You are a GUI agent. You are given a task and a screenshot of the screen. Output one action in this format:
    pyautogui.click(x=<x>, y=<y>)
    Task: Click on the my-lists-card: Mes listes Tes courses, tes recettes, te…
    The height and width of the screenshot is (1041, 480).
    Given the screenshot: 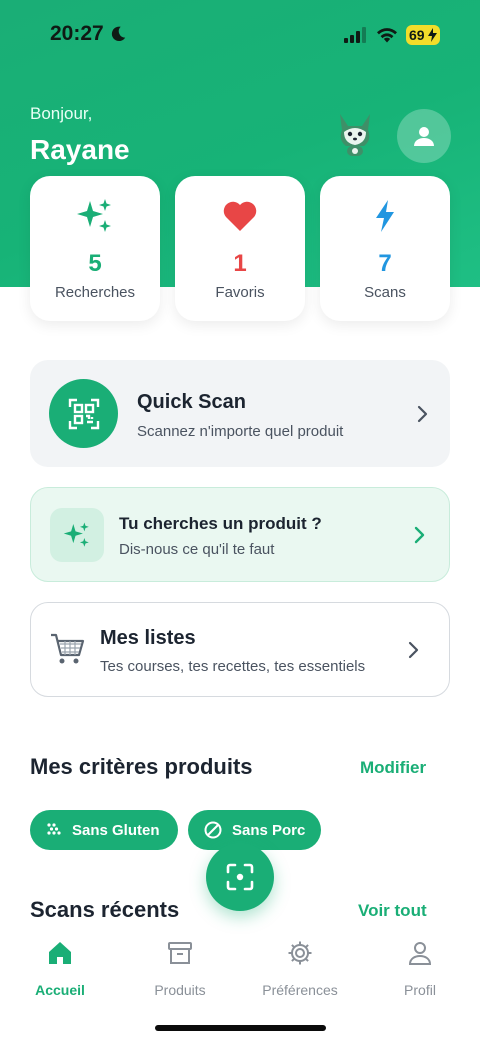 What is the action you would take?
    pyautogui.click(x=240, y=649)
    